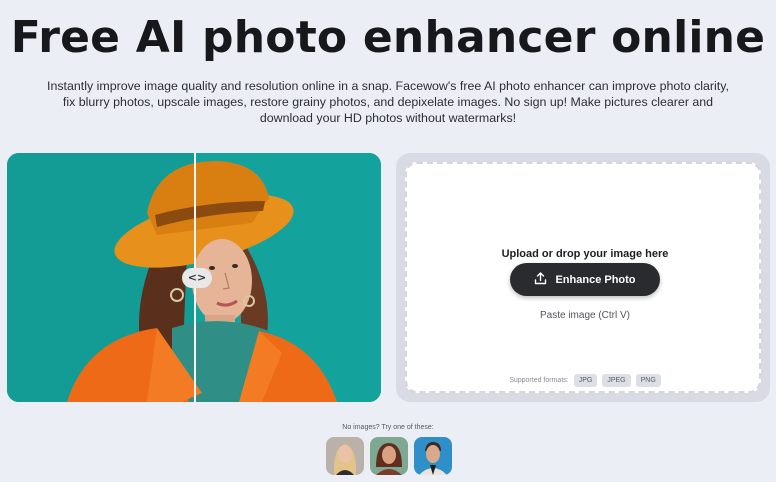 This screenshot has height=482, width=776. I want to click on enhance-photo-button: Enhance Photo, so click(585, 279).